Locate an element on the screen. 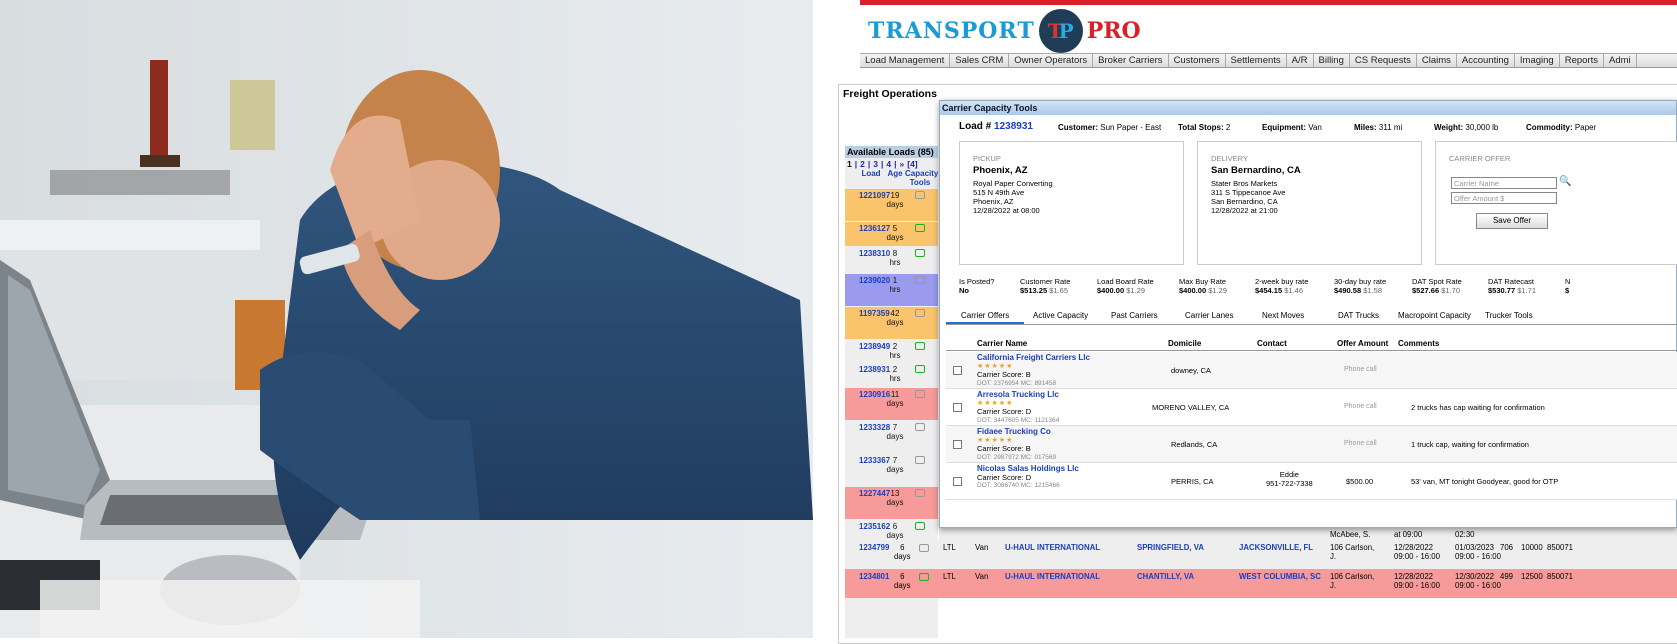 Image resolution: width=1677 pixels, height=644 pixels. pager-link: » is located at coordinates (902, 164).